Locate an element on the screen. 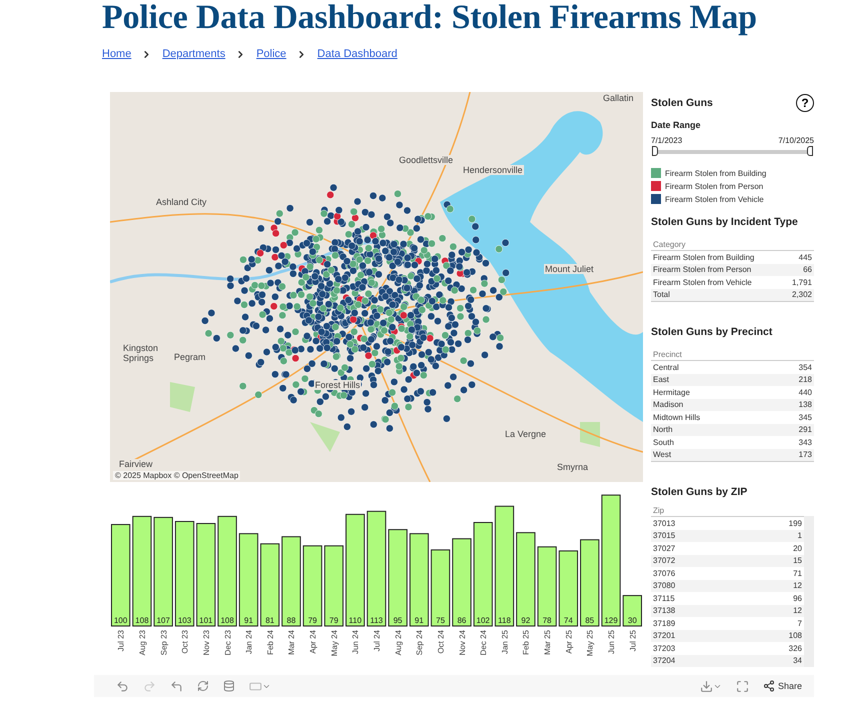 This screenshot has width=856, height=710. end-date: 7/10/2025 is located at coordinates (796, 140).